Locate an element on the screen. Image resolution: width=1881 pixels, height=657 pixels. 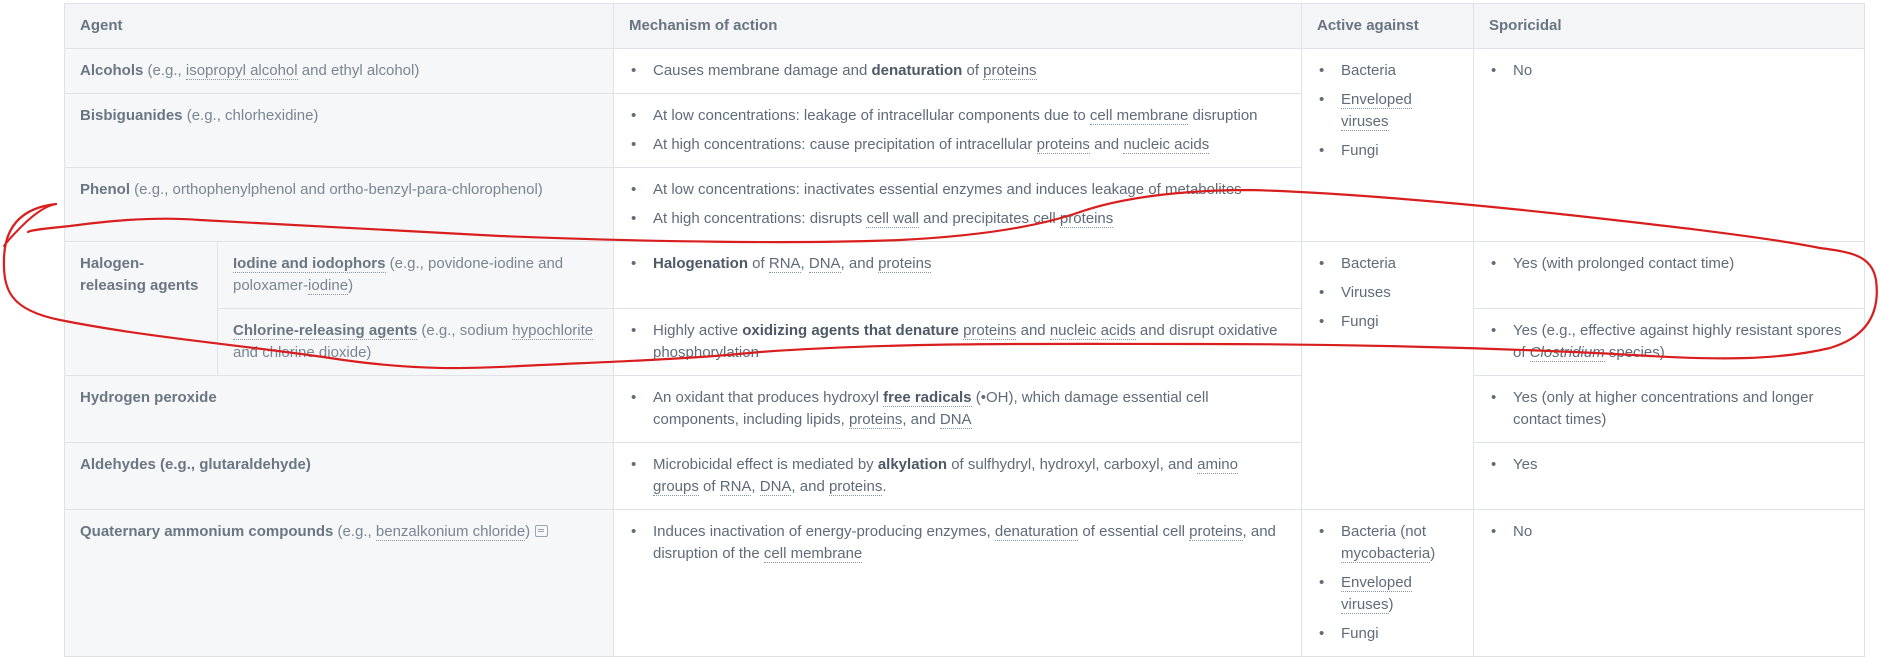
link-isopropyl-alcohol: isopropyl alcohol is located at coordinates (241, 71).